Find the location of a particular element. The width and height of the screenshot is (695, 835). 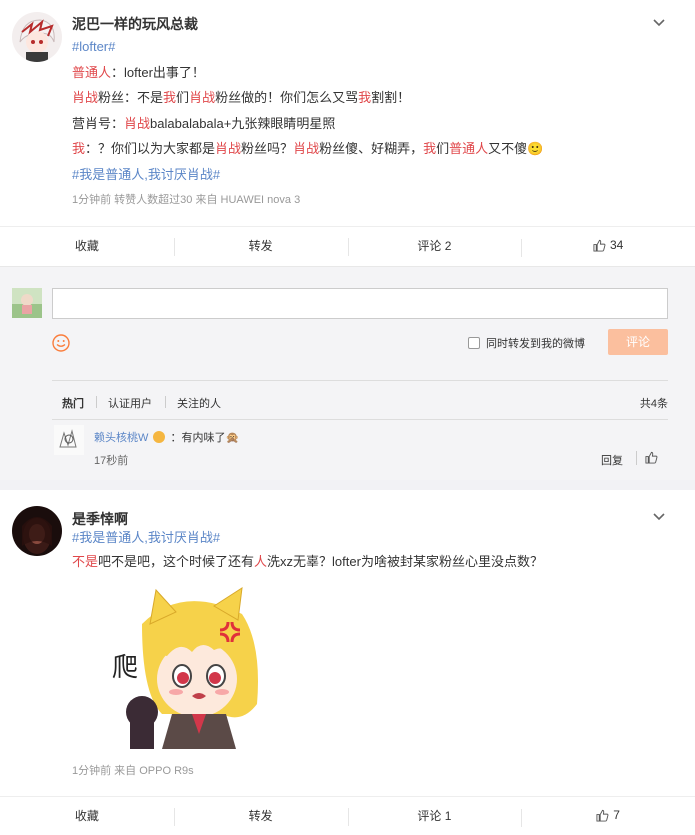

comment-text: ：有内味了🙊 is located at coordinates (205, 438).